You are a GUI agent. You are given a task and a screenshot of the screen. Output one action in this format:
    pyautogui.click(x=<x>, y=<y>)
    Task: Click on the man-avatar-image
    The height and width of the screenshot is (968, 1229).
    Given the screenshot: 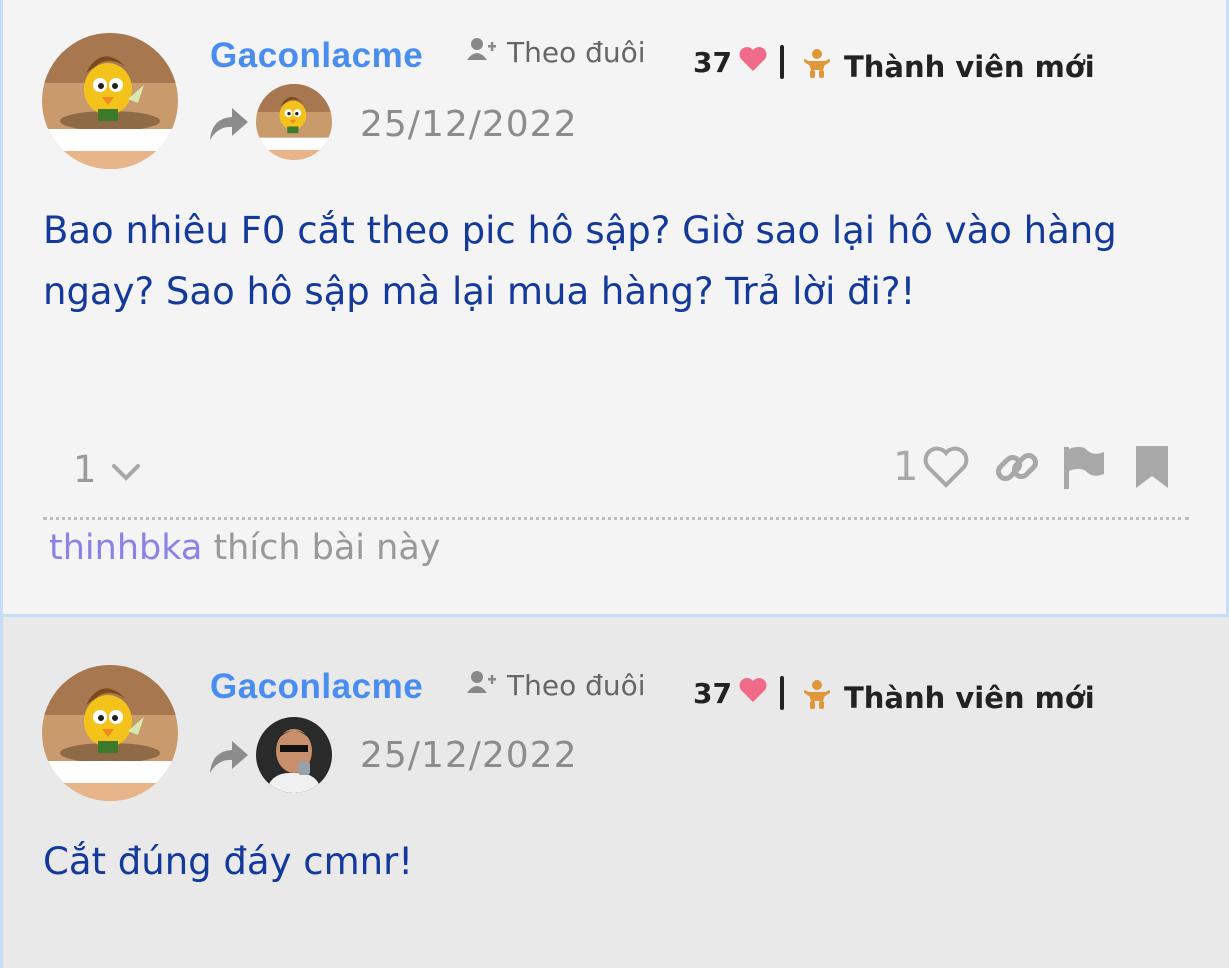 What is the action you would take?
    pyautogui.click(x=294, y=755)
    